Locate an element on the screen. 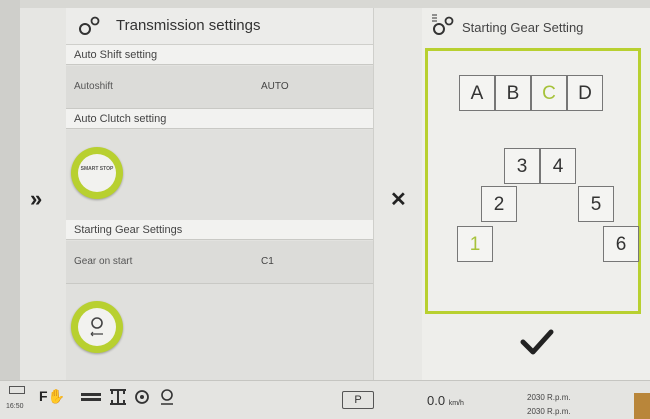 The width and height of the screenshot is (650, 419). gear-5-button: 5 is located at coordinates (596, 204).